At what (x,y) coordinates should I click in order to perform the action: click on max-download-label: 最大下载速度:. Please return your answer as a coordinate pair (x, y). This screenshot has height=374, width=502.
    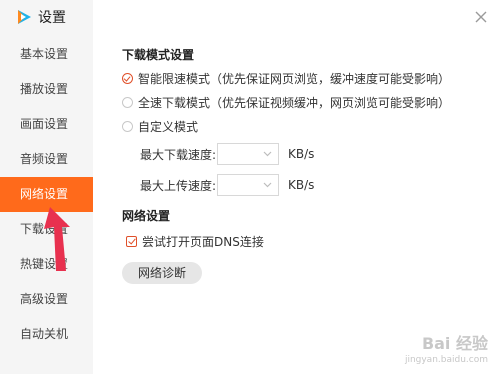
    Looking at the image, I should click on (178, 154).